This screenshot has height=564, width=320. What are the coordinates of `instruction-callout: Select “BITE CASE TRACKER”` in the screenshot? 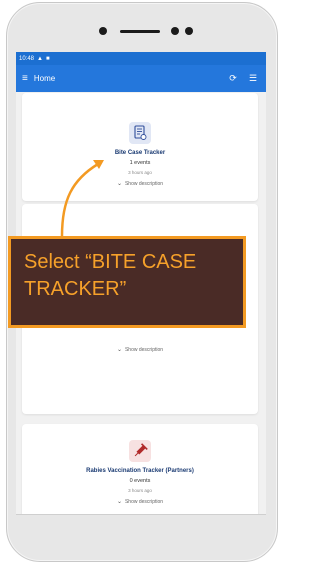 It's located at (127, 282).